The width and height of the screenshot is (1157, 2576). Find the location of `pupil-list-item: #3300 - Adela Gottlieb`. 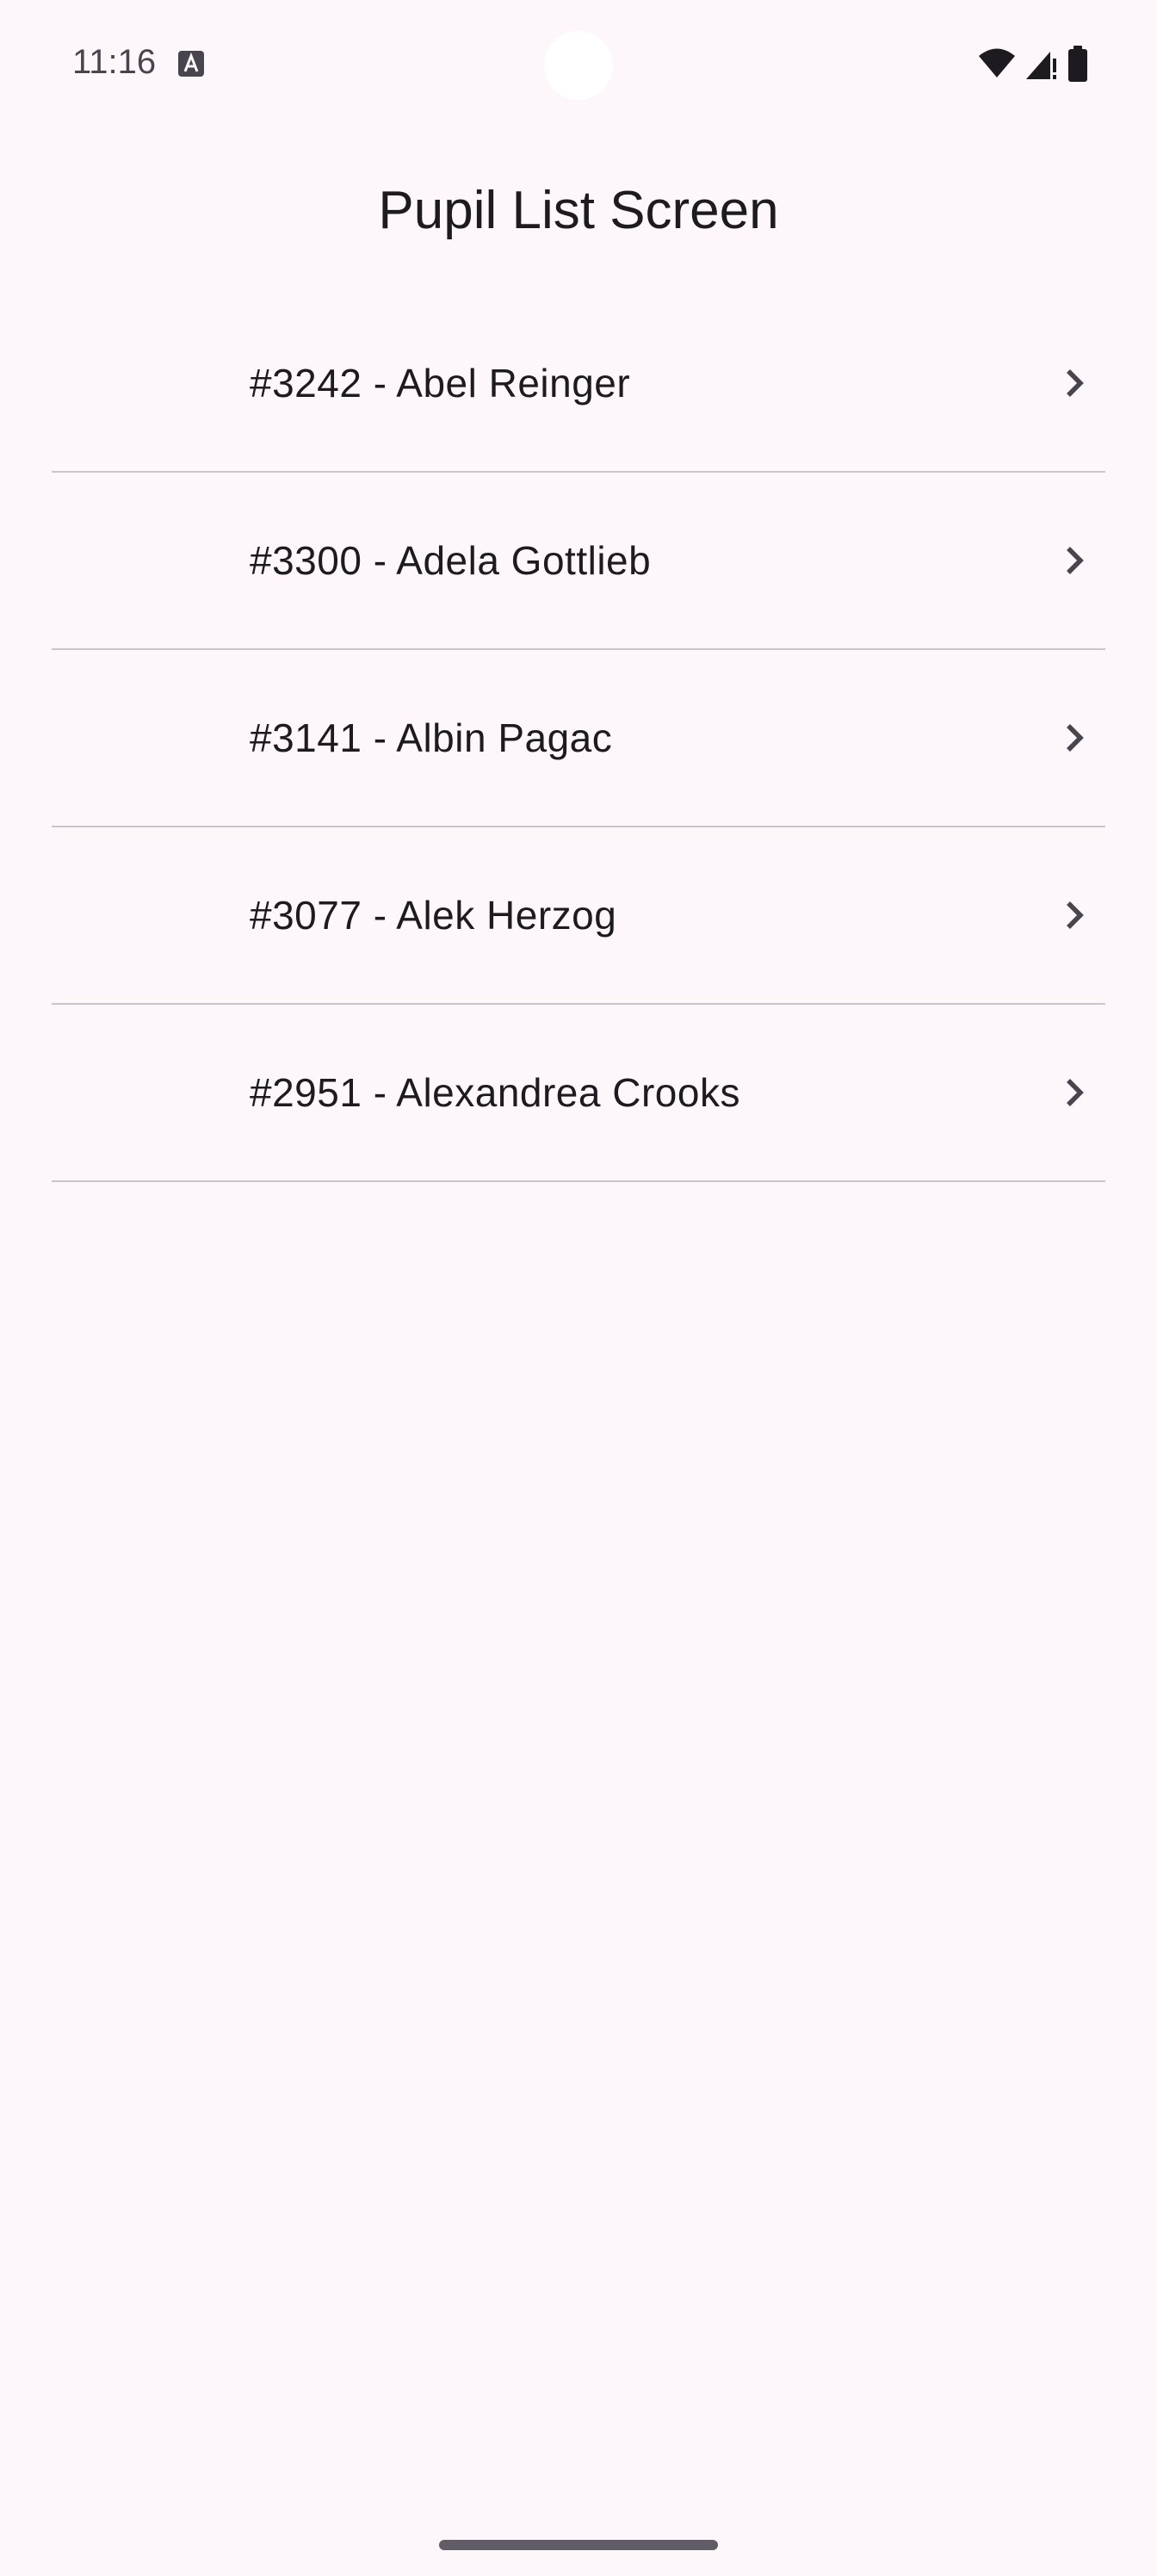

pupil-list-item: #3300 - Adela Gottlieb is located at coordinates (579, 562).